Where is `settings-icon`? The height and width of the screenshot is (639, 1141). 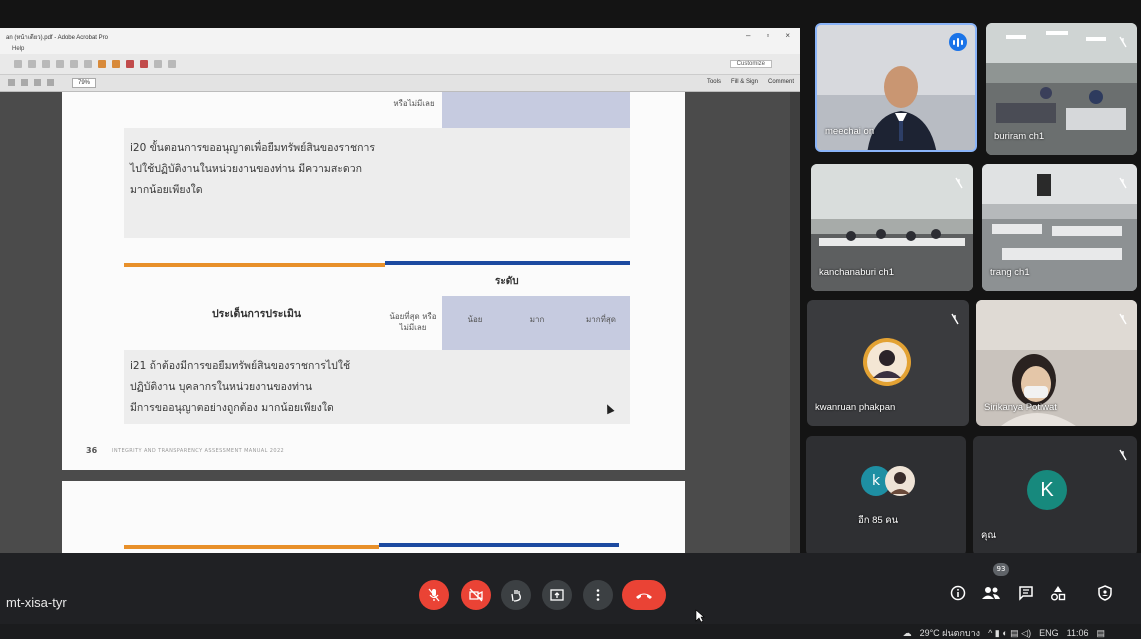 settings-icon is located at coordinates (88, 64).